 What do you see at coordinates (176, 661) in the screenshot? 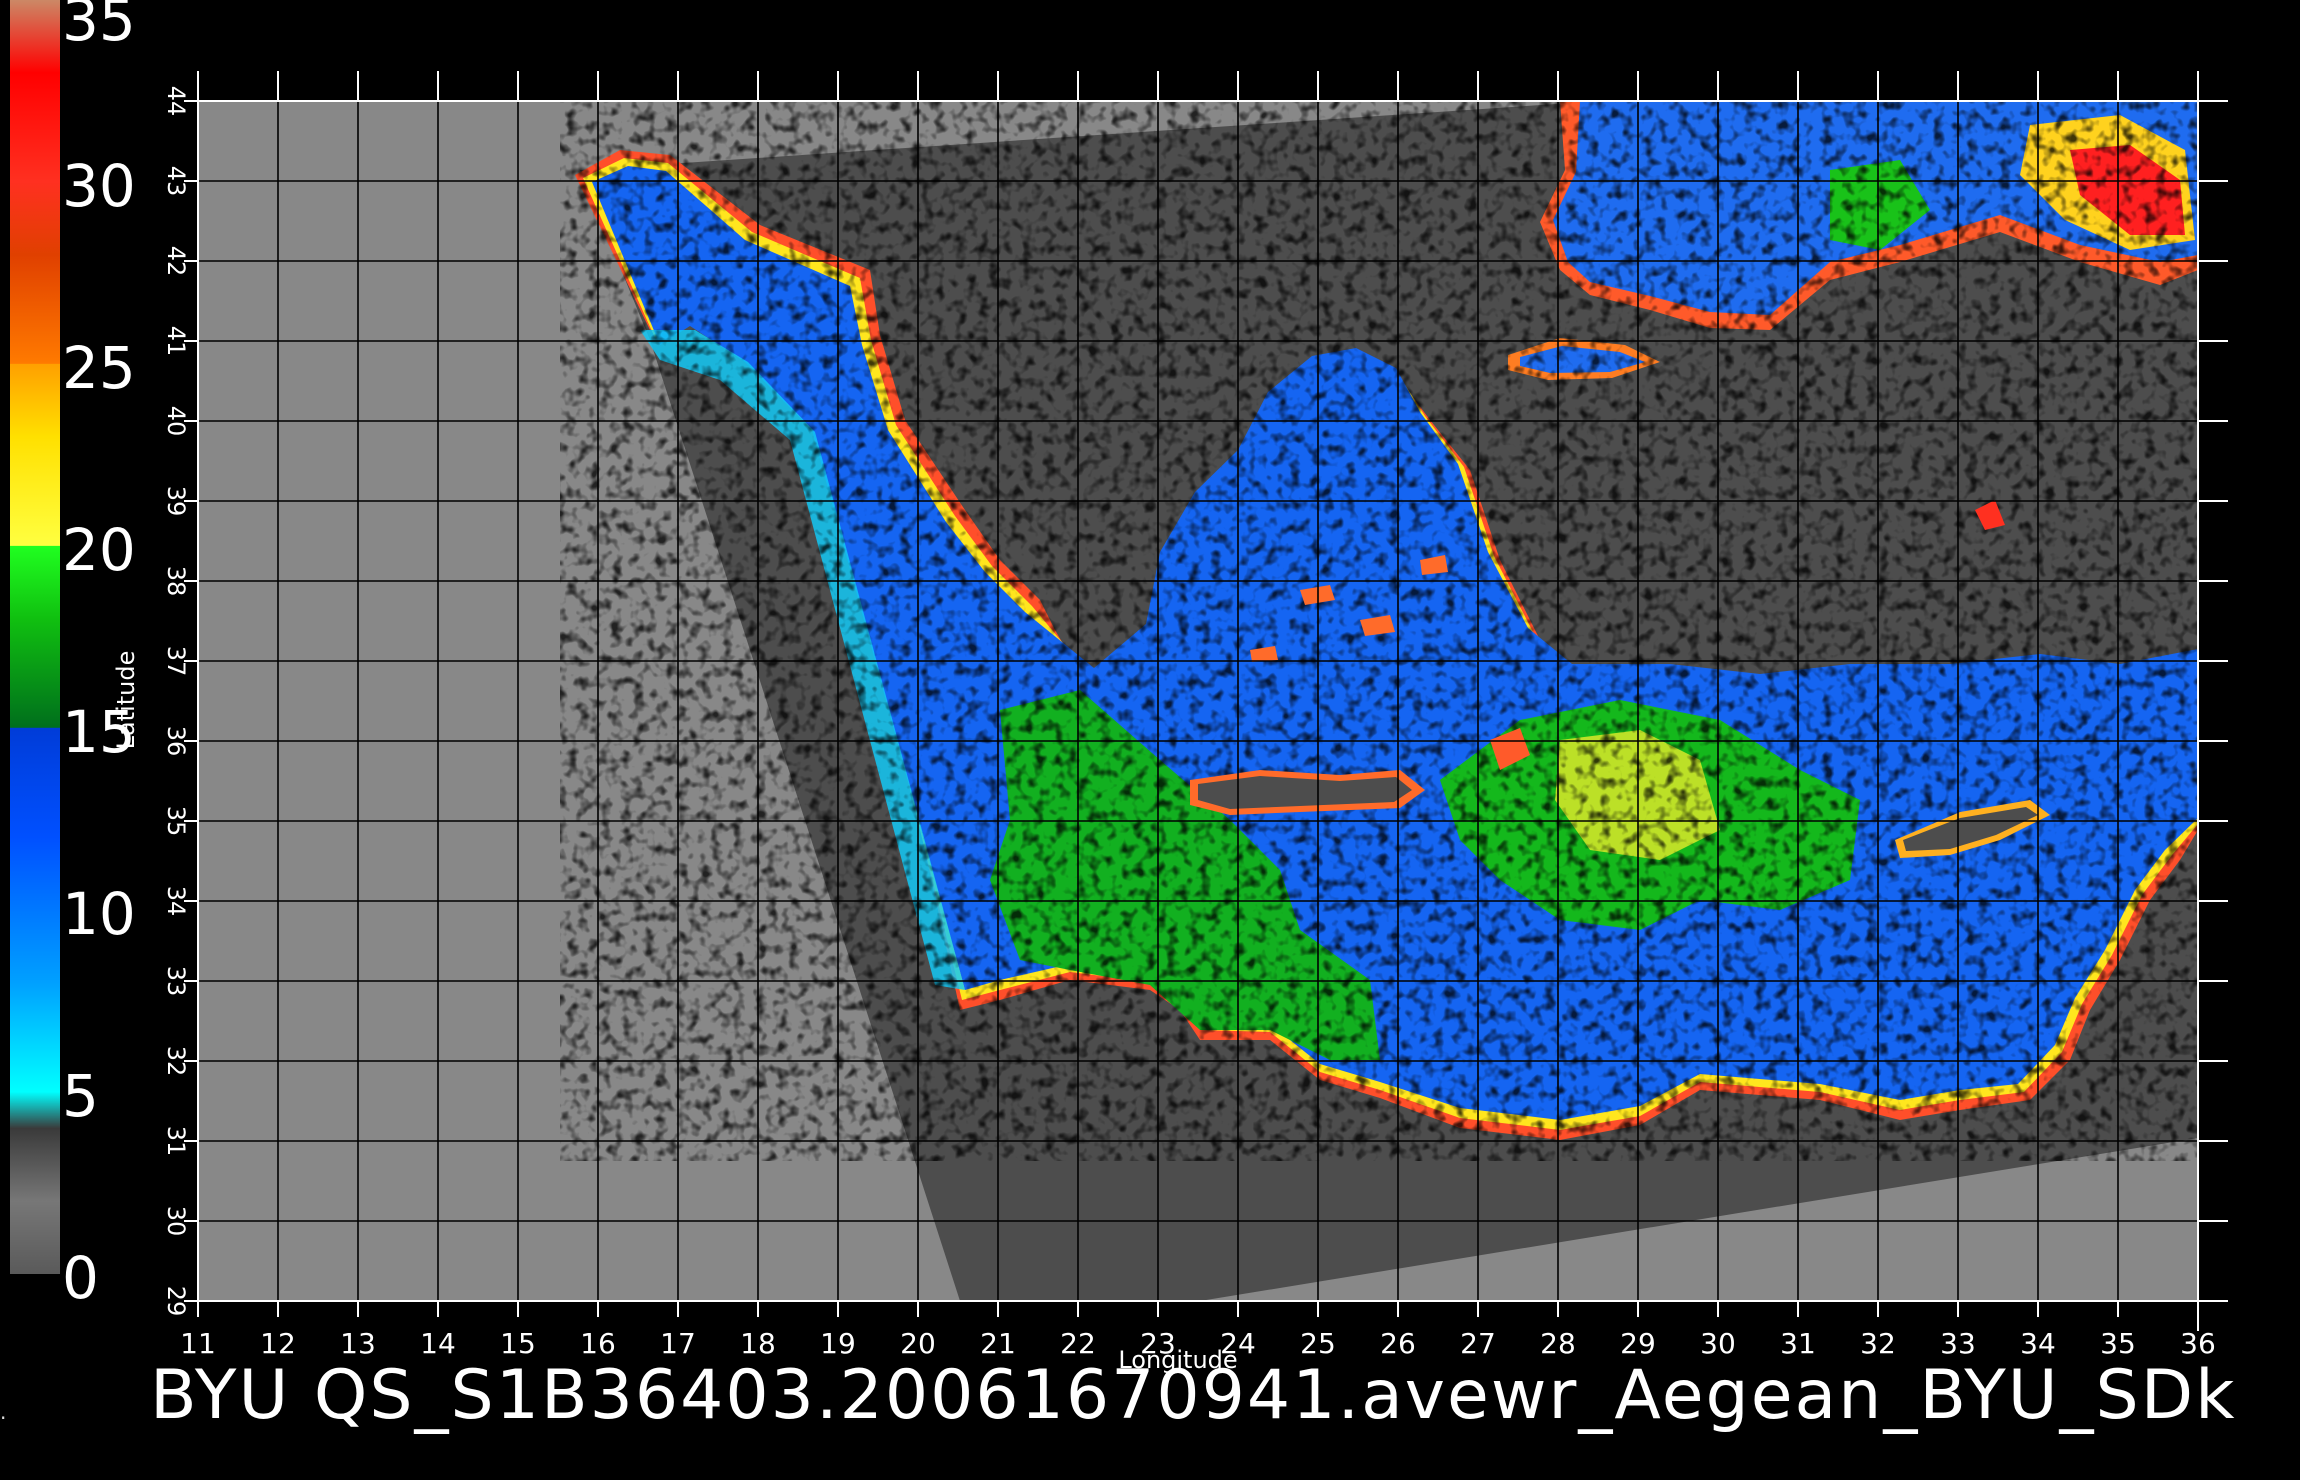
I see `y-tick-label-37: 37` at bounding box center [176, 661].